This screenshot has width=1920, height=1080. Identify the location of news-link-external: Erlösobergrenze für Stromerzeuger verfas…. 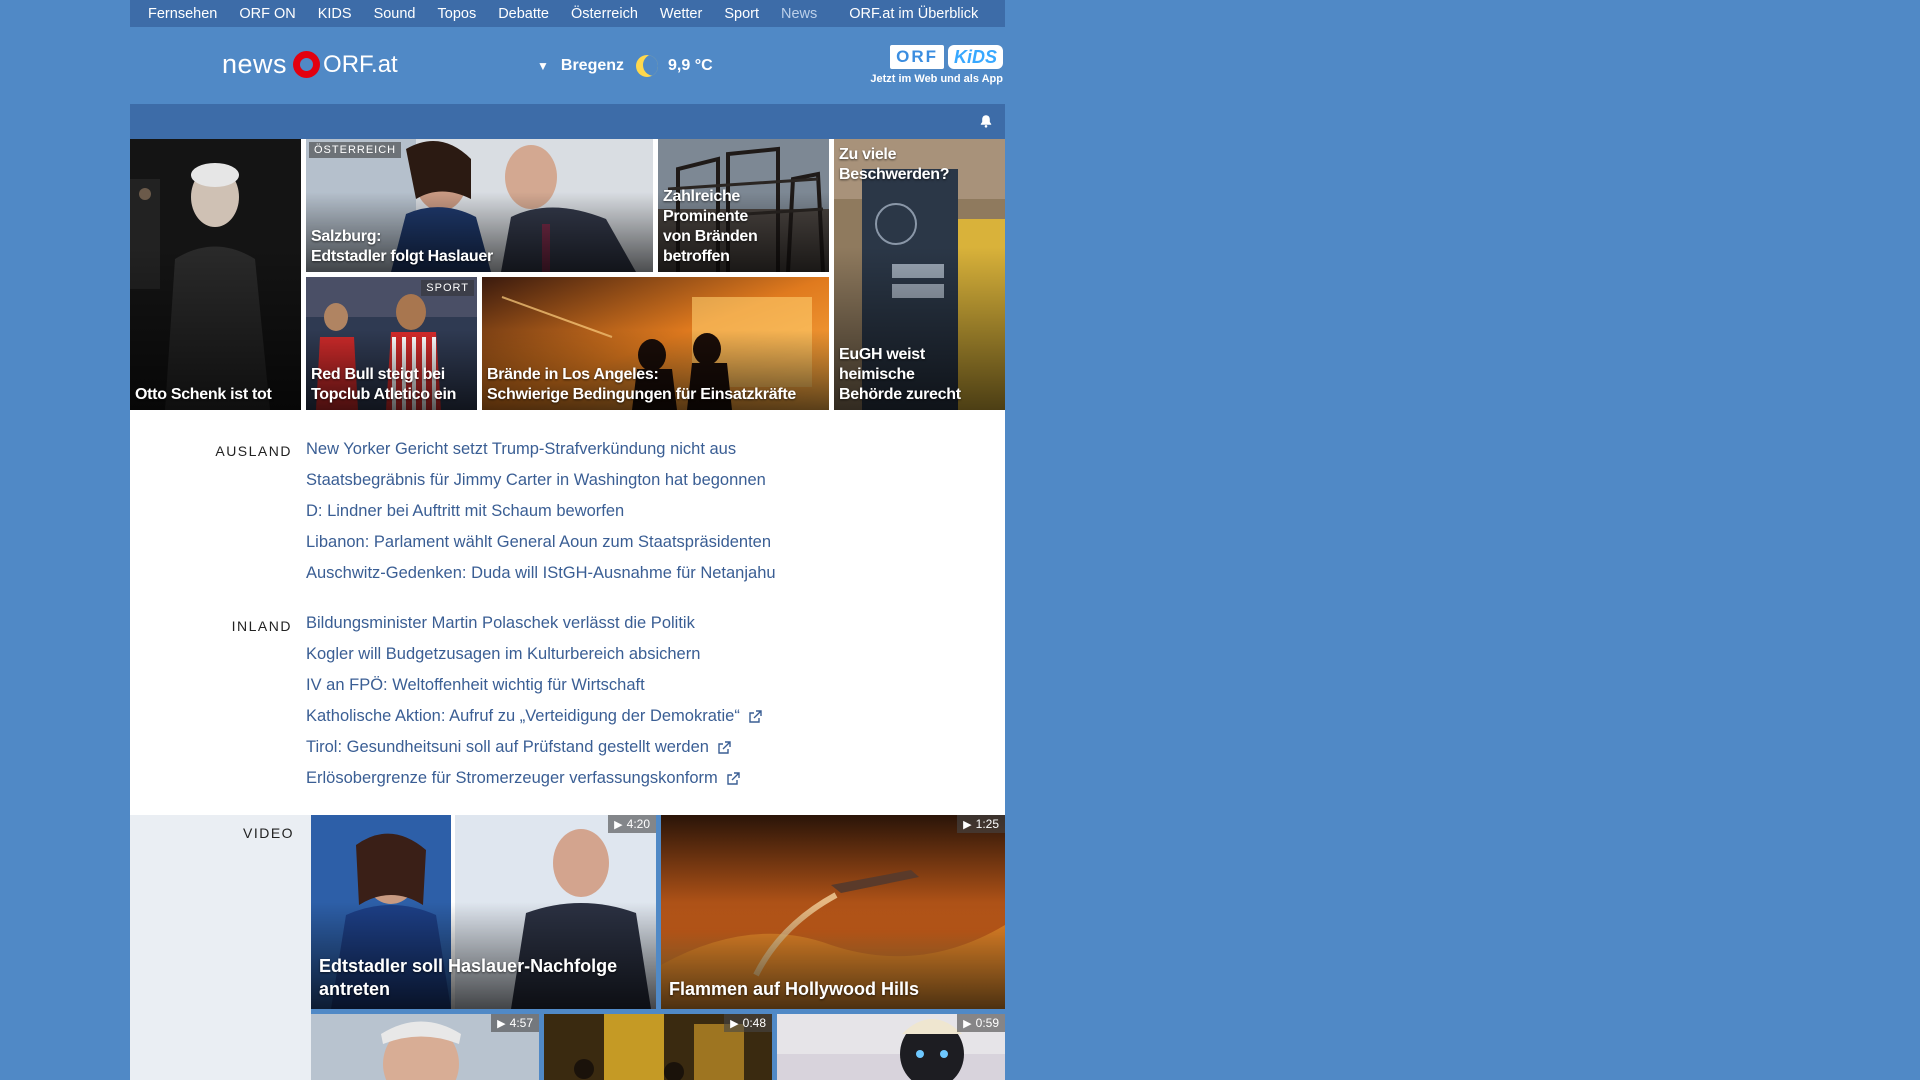
(523, 778).